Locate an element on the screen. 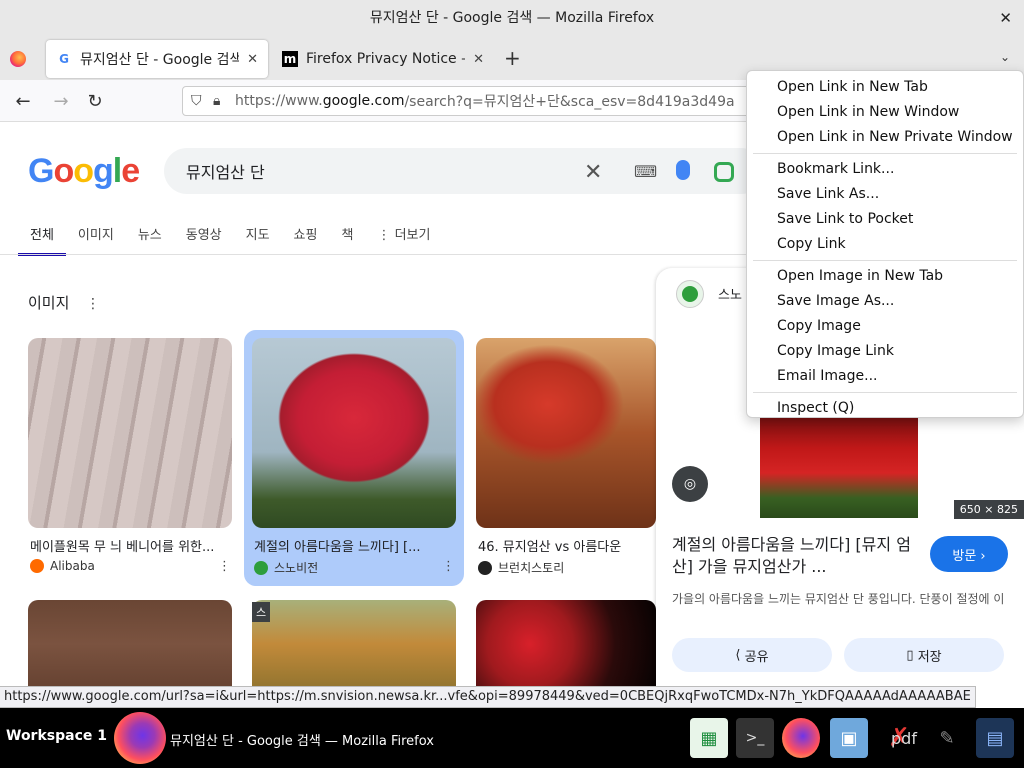 This screenshot has height=768, width=1024. mozilla-favicon-icon: m is located at coordinates (290, 59).